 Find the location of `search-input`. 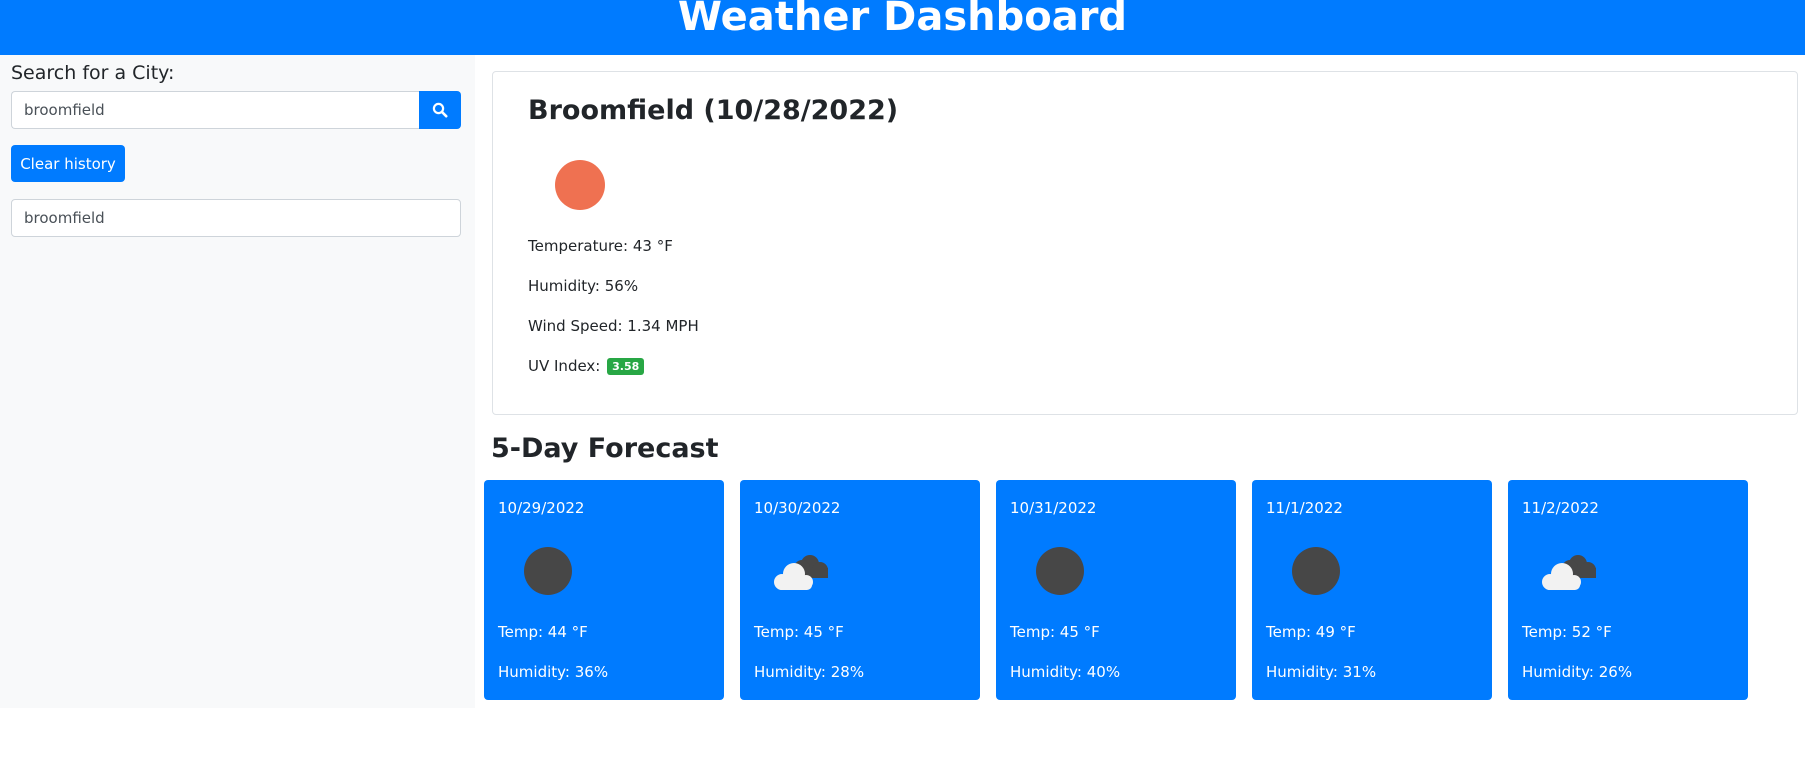

search-input is located at coordinates (215, 110).